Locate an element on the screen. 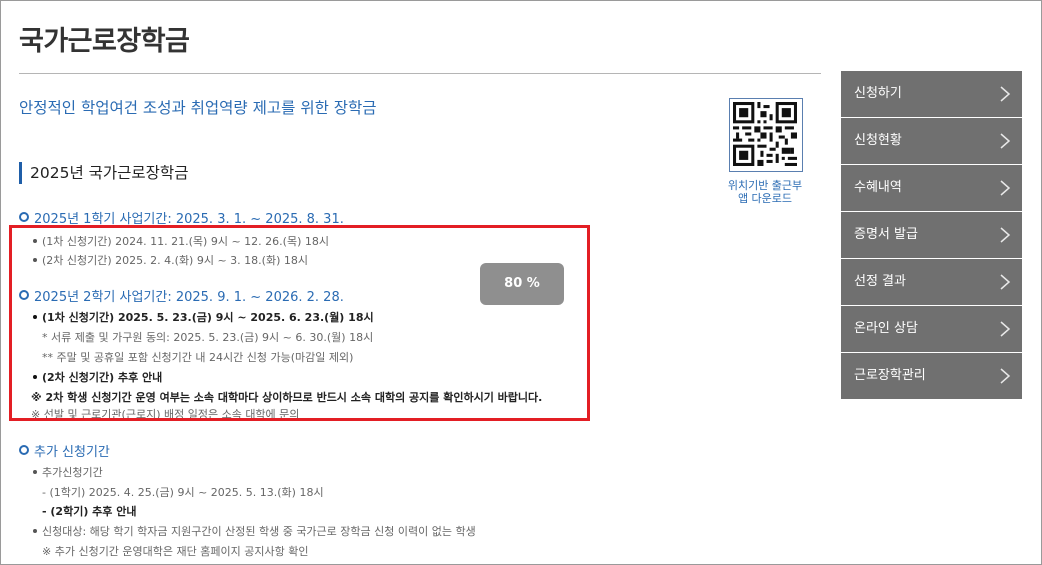 The height and width of the screenshot is (565, 1042). sidebar-item-certificate: 증명서 발급 is located at coordinates (931, 235).